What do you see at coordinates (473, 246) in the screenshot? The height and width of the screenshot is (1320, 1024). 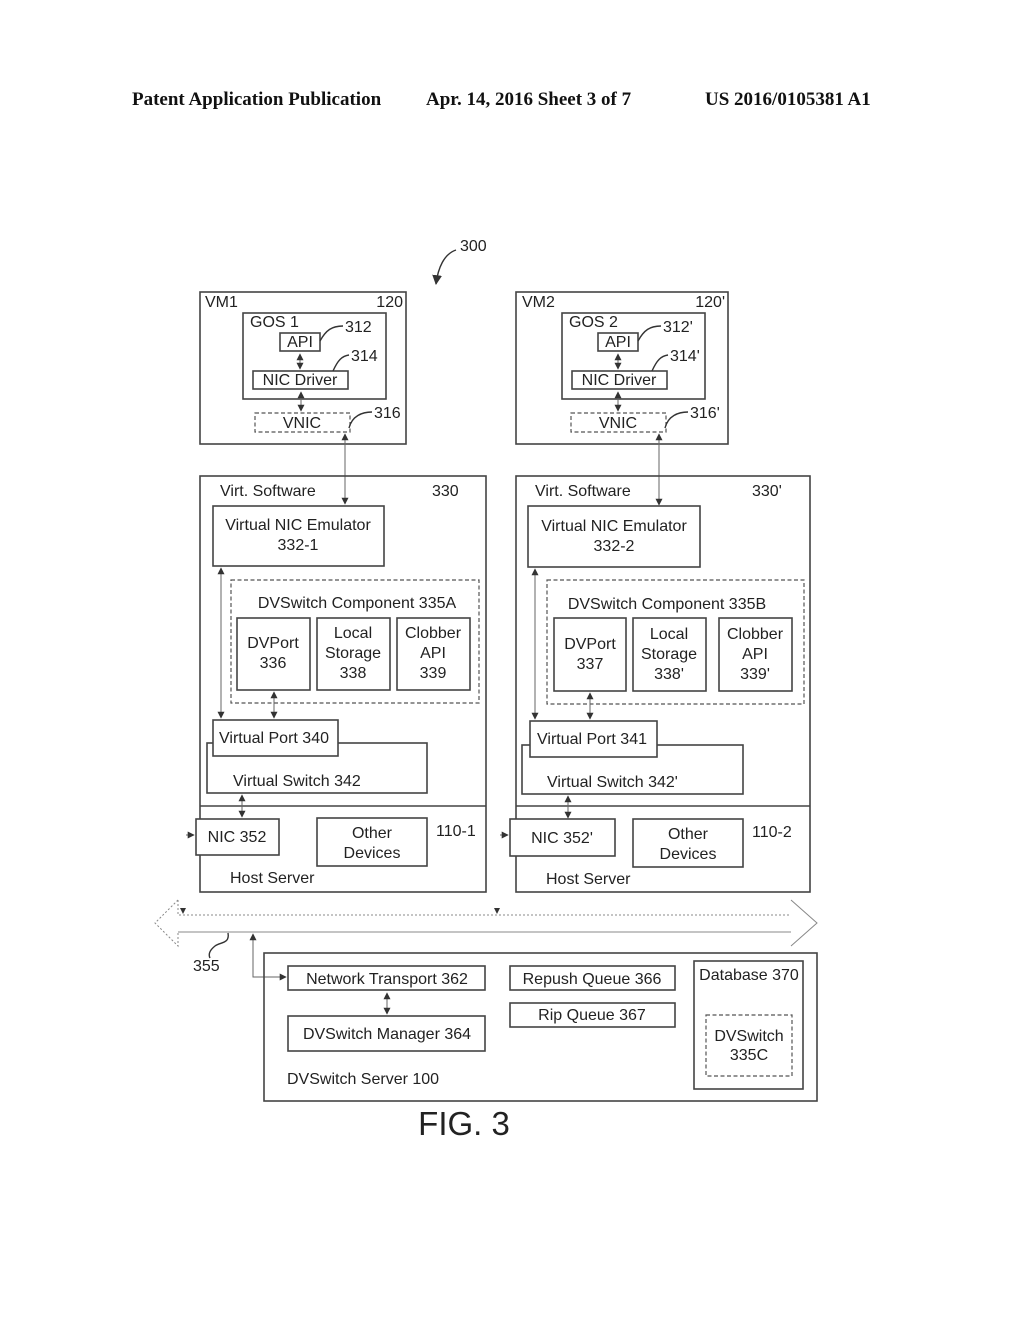 I see `figure-ref-label: 300` at bounding box center [473, 246].